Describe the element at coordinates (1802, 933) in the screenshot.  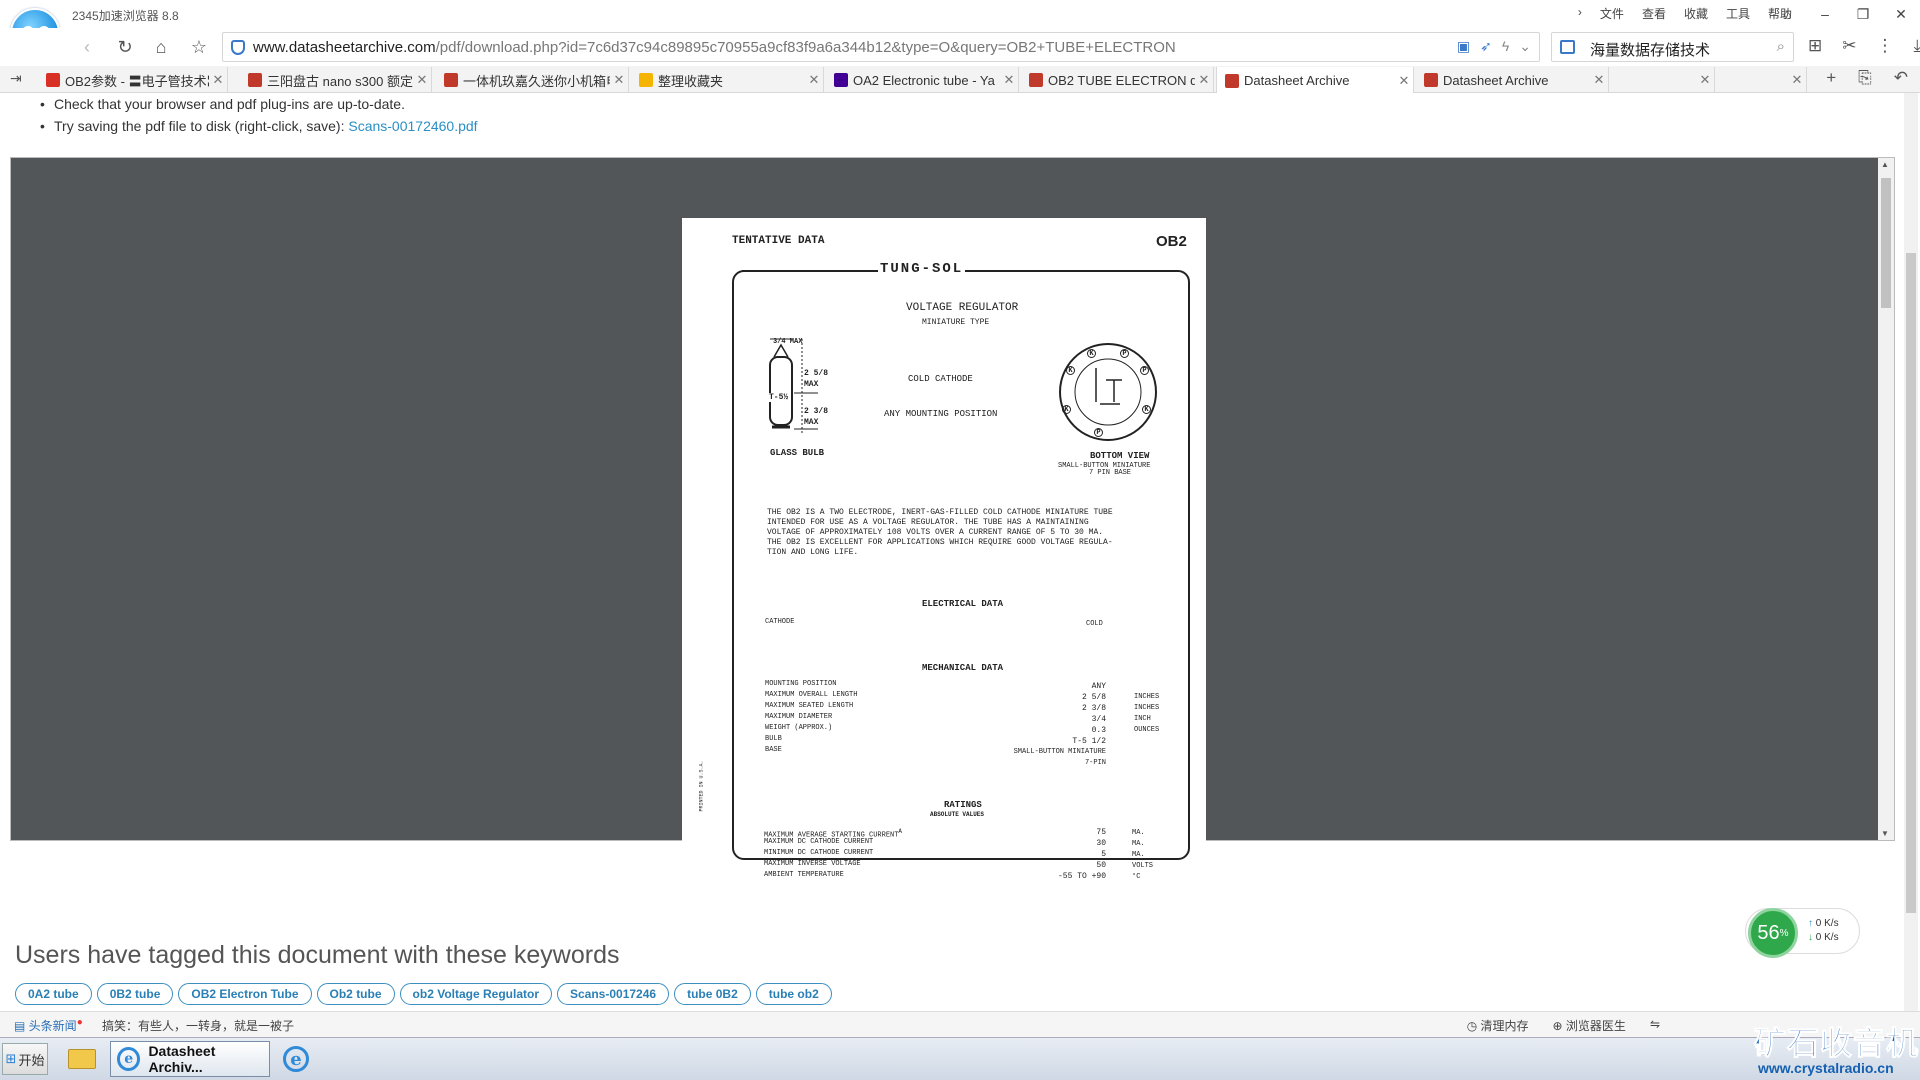
I see `speed-widget: 56% ↑ 0 K/s ↓ 0 K/s` at that location.